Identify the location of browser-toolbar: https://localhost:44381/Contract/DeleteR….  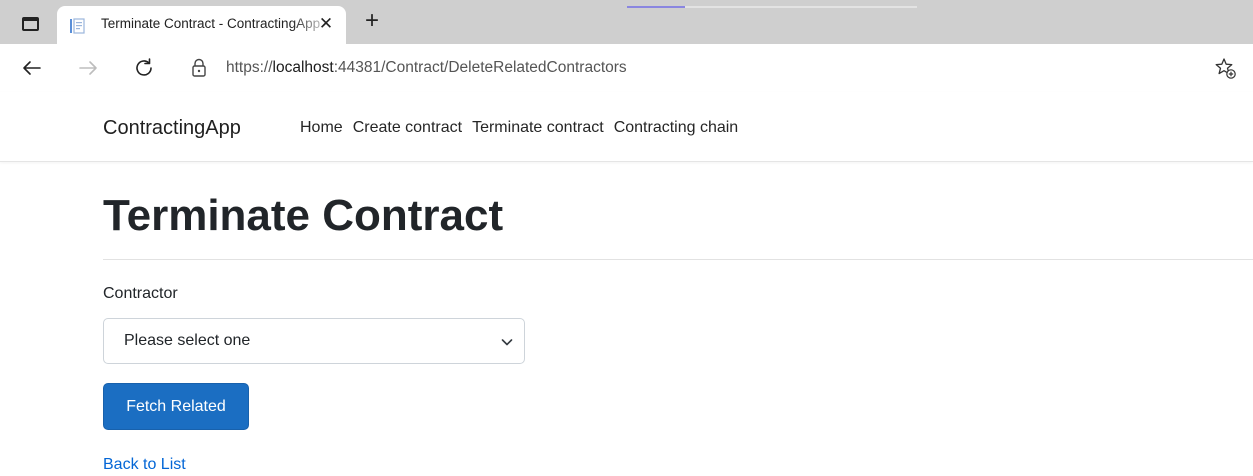
(626, 68).